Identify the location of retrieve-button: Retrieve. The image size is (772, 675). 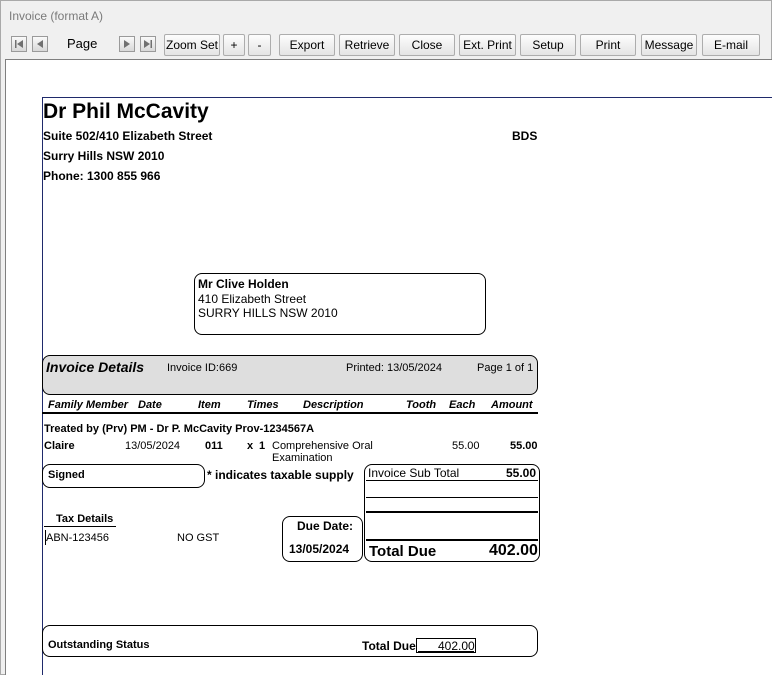
(367, 45).